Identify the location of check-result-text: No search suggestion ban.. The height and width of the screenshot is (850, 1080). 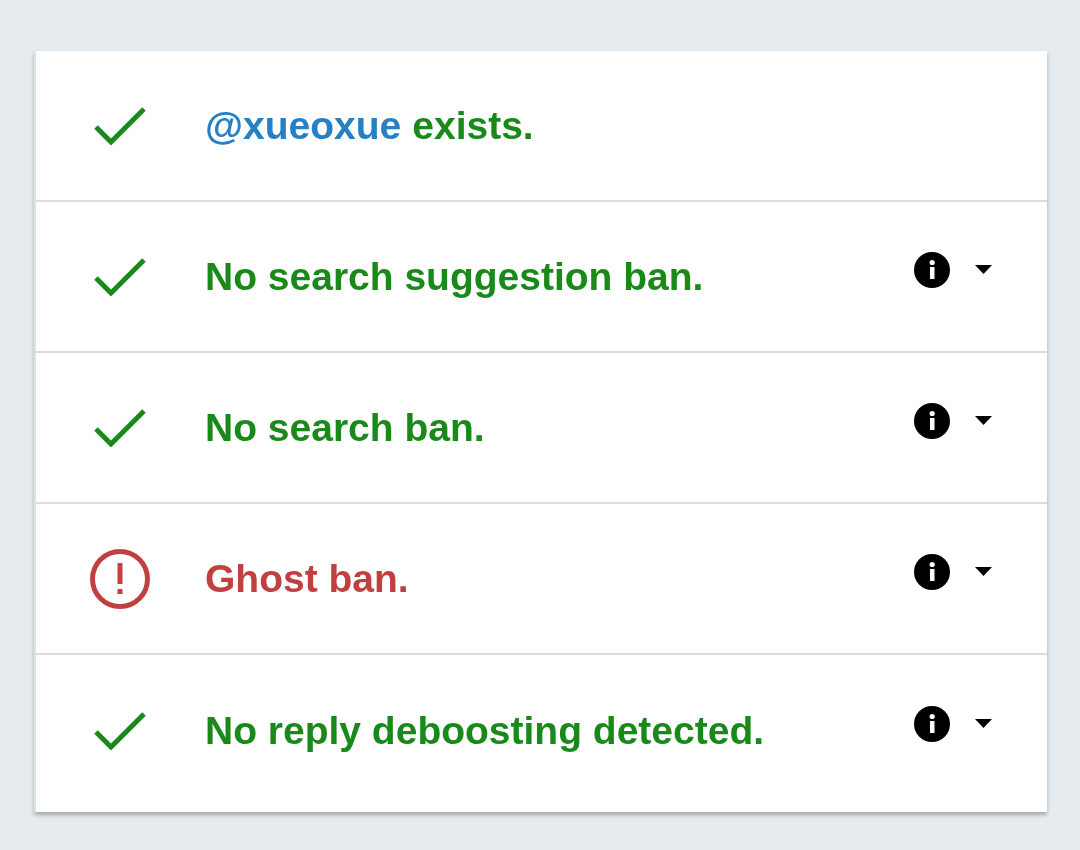
(454, 276).